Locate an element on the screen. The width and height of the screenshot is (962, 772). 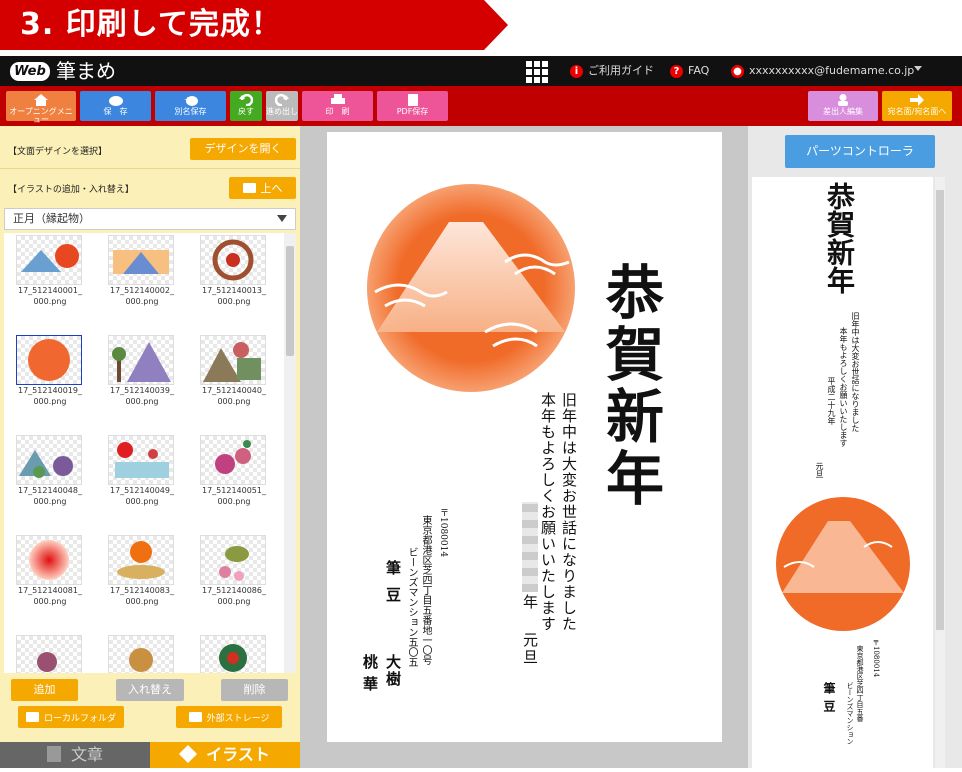
illustration-item-selected: 17_512140019_ 000.png is located at coordinates (50, 383).